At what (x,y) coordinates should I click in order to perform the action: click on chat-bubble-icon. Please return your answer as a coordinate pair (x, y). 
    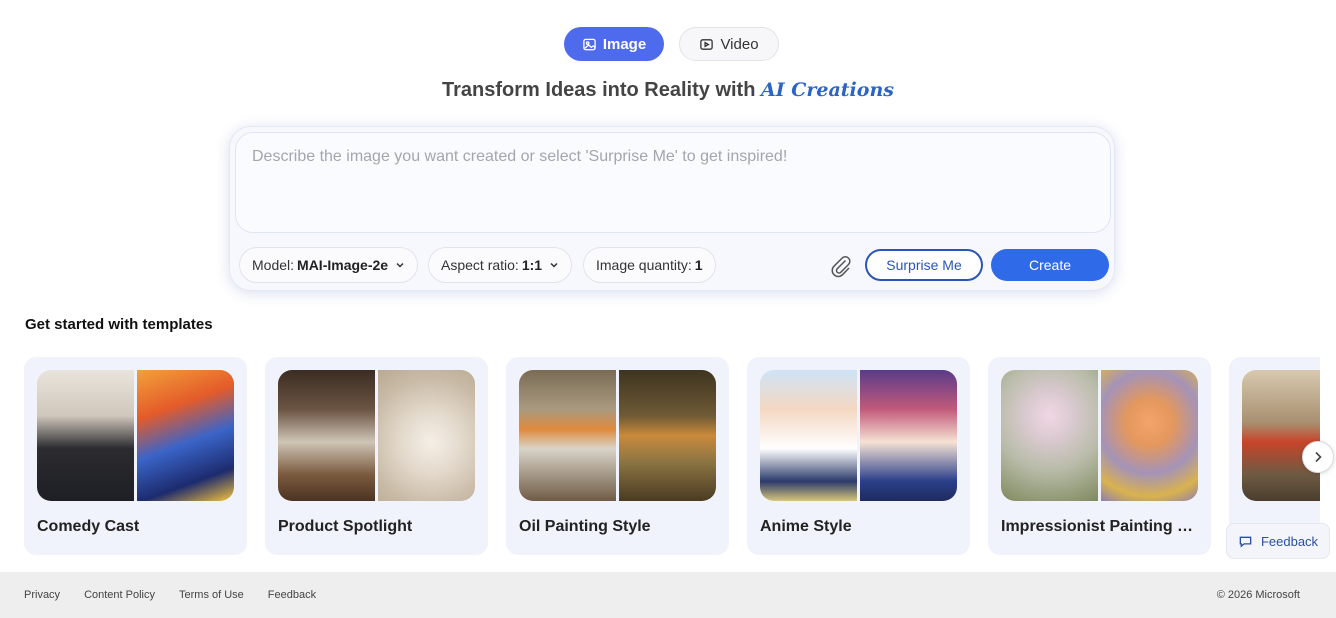
    Looking at the image, I should click on (1245, 542).